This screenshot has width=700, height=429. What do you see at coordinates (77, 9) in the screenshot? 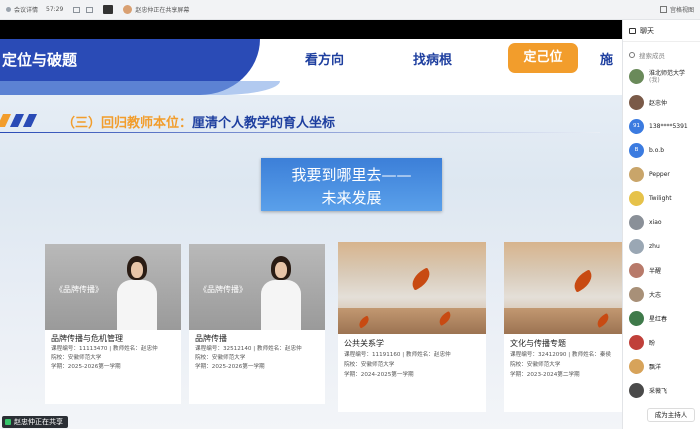
I see `signal-icon` at bounding box center [77, 9].